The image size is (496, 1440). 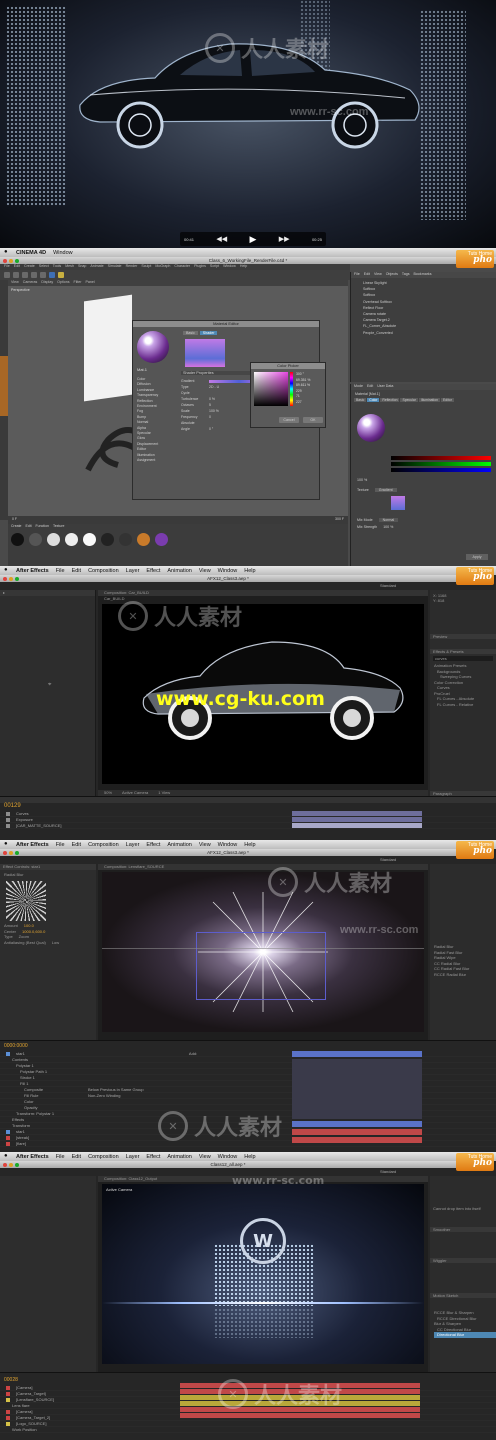 I want to click on effects-search: curves, so click(x=463, y=658).